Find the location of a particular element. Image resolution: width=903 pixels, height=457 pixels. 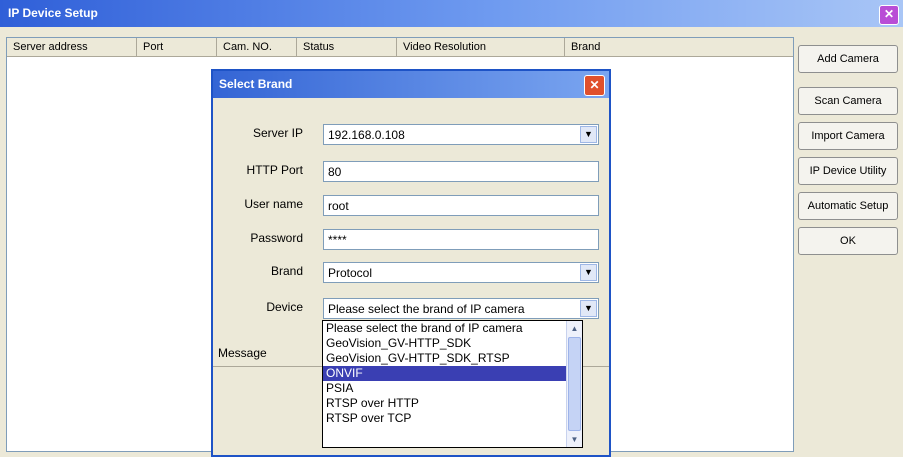

device-option-rtsp-over-tcp: RTSP over TCP is located at coordinates (445, 418).